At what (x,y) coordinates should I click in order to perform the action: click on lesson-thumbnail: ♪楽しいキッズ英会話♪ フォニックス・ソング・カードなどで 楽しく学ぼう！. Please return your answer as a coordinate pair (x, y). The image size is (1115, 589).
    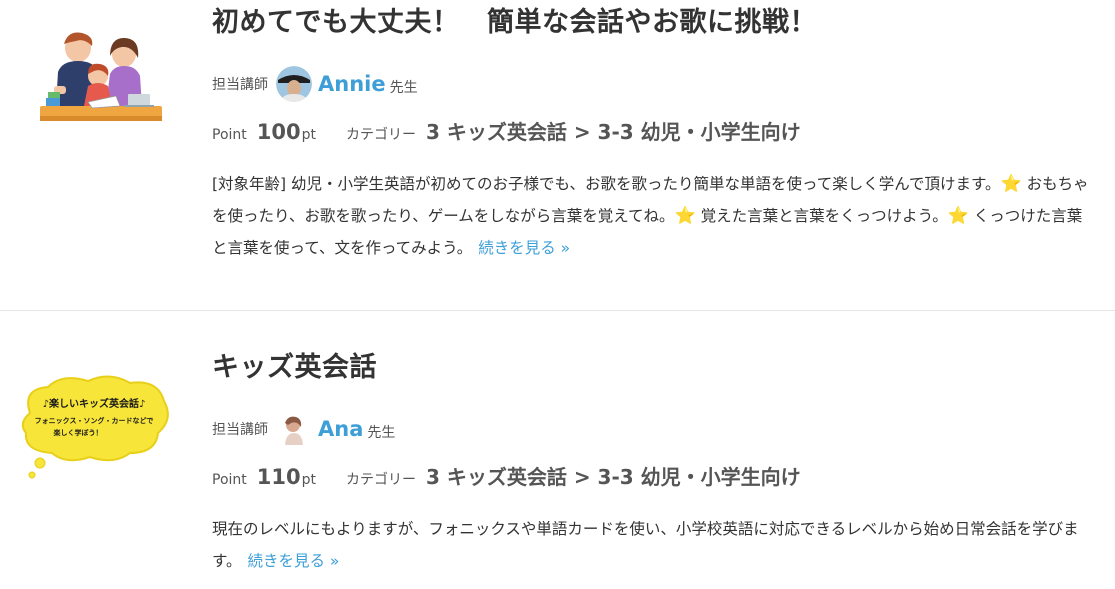
    Looking at the image, I should click on (94, 430).